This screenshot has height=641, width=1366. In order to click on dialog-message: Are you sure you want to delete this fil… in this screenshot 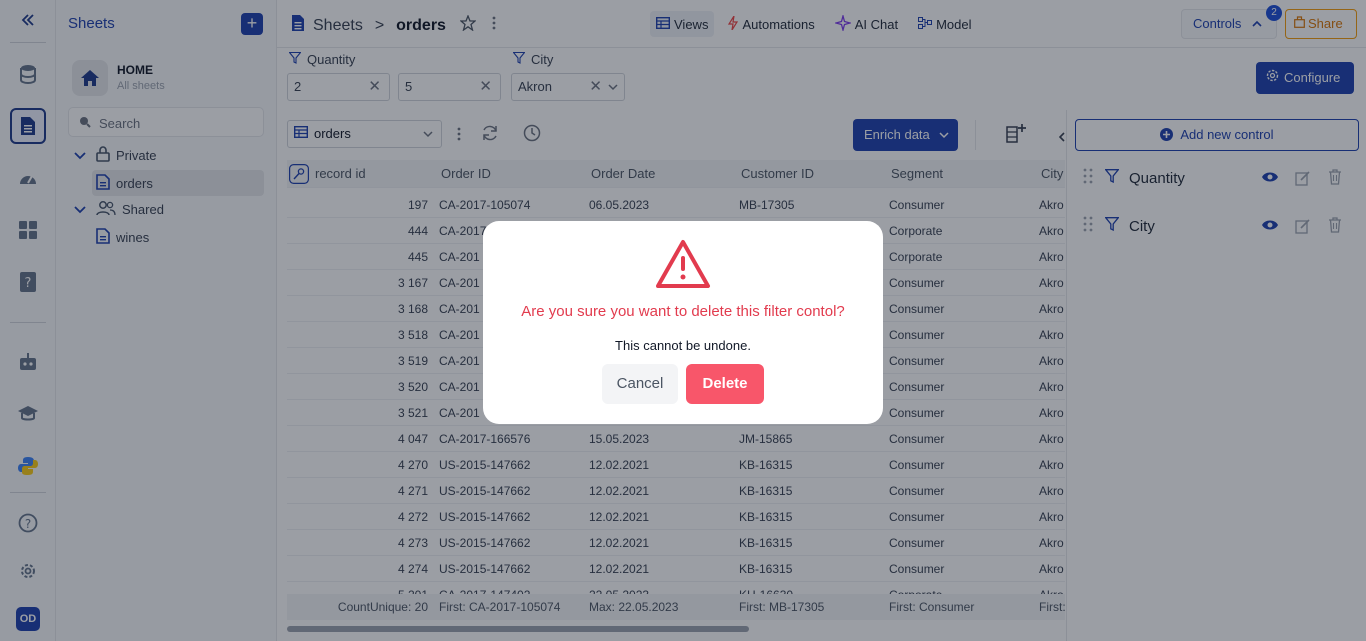, I will do `click(683, 311)`.